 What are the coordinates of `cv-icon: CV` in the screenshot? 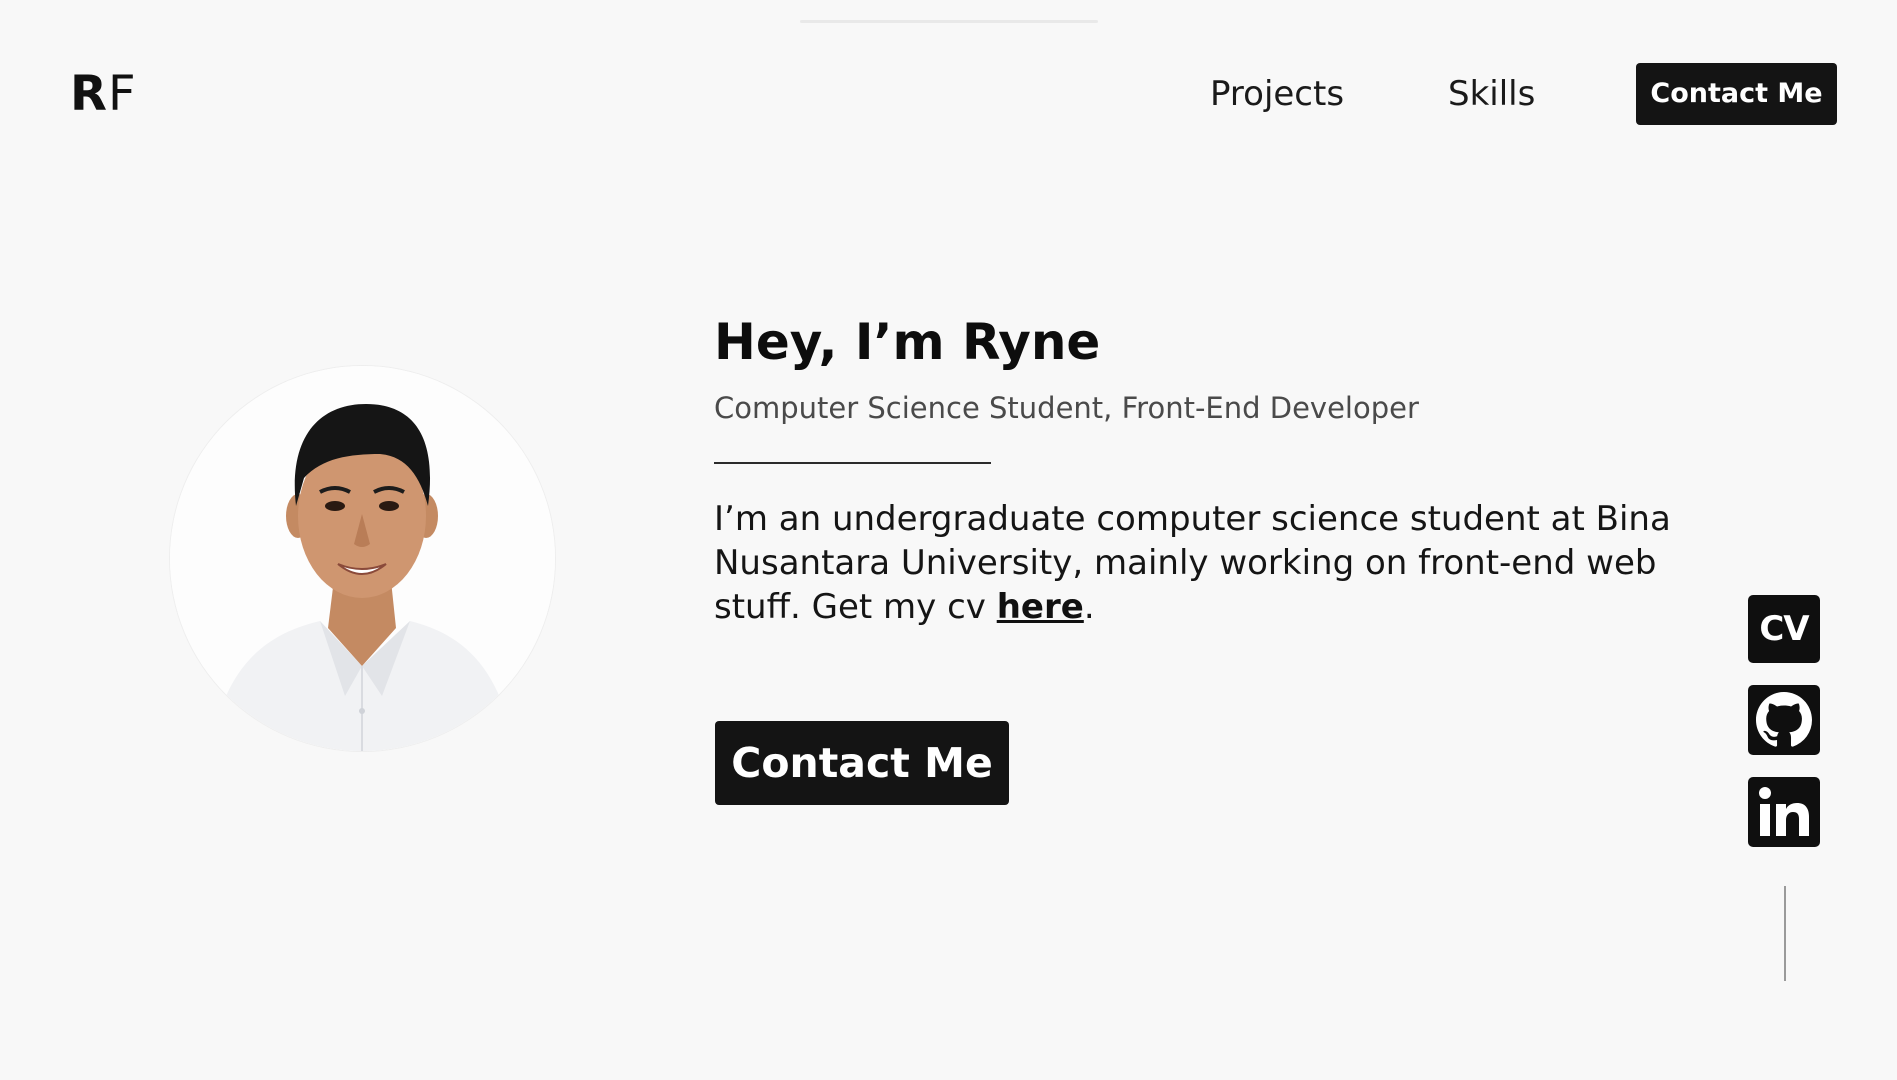 It's located at (1784, 629).